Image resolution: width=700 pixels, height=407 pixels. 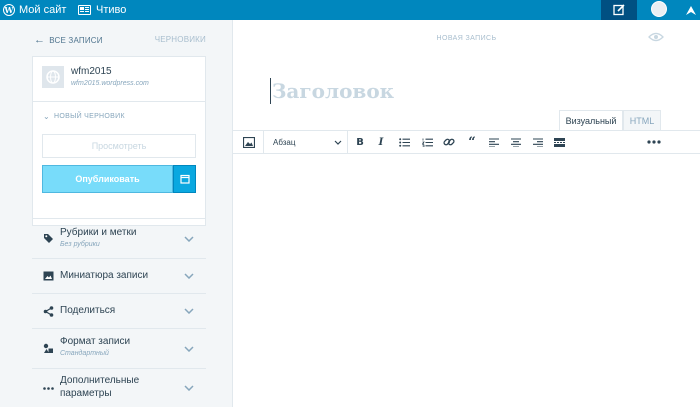 I want to click on accordion-title: Рубрики и метки, so click(x=98, y=232).